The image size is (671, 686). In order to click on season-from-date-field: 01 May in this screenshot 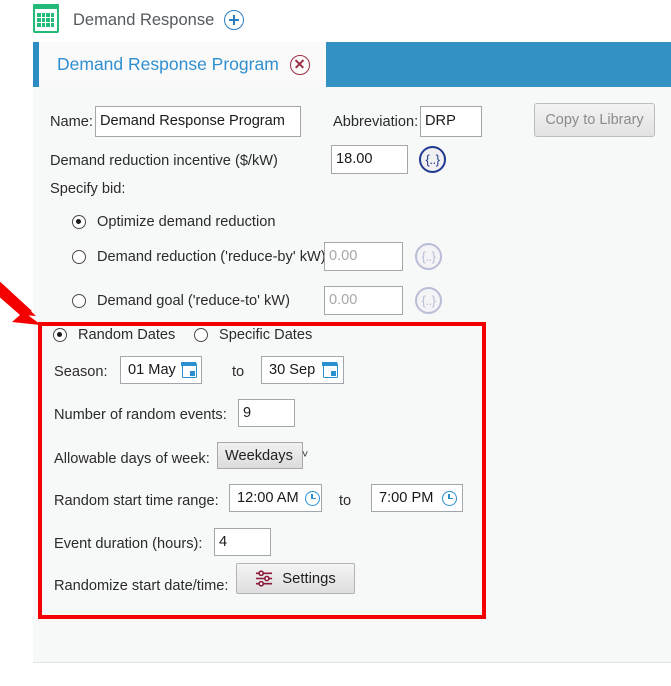, I will do `click(161, 370)`.